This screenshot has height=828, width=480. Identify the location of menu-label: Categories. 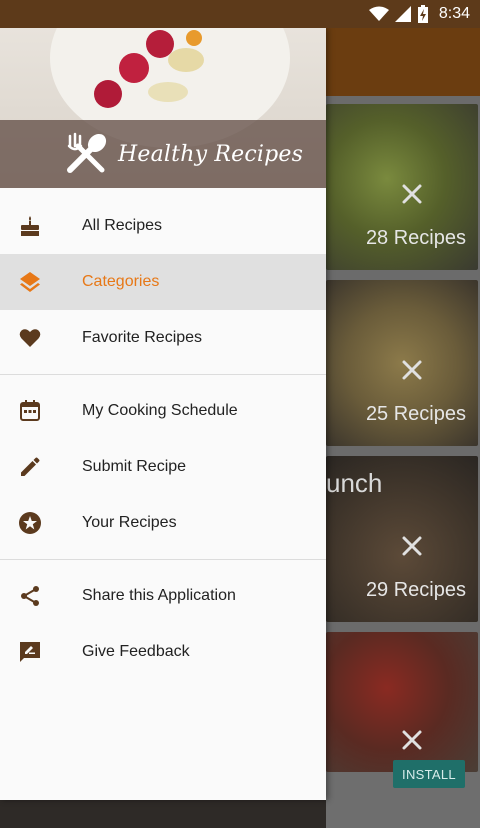
(121, 281).